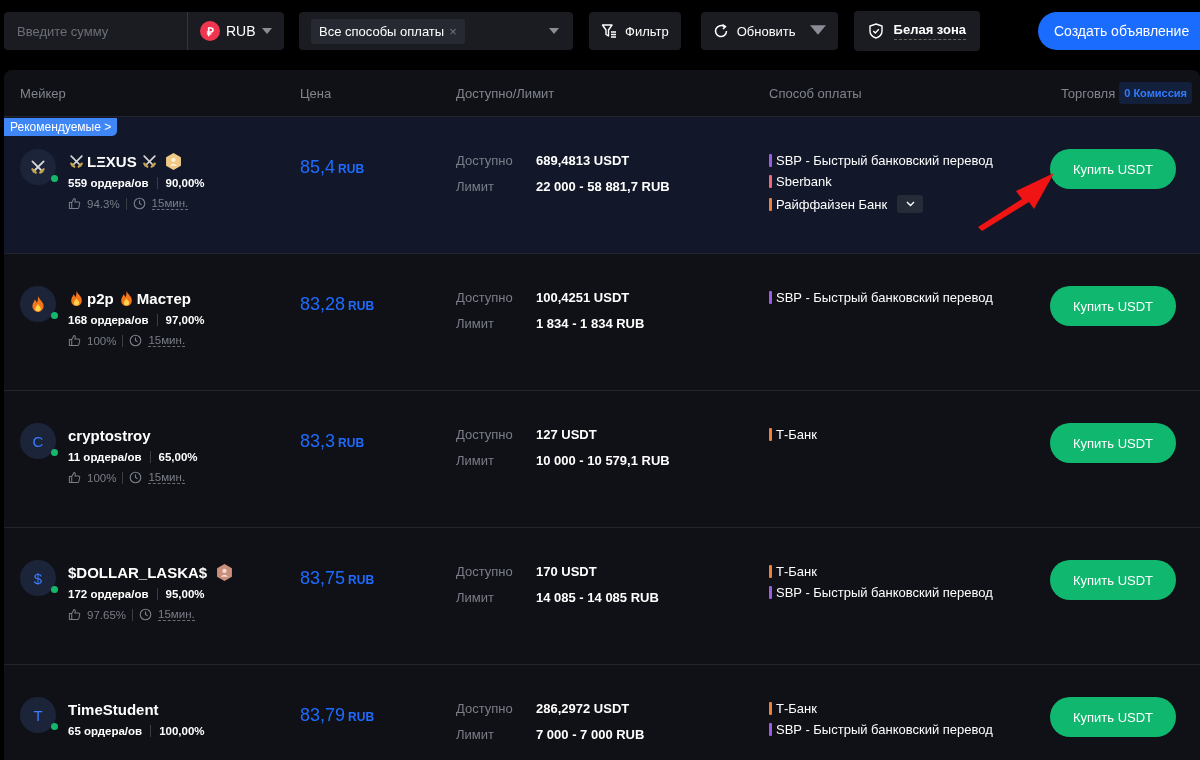  Describe the element at coordinates (333, 167) in the screenshot. I see `price: 85,4 RUB` at that location.